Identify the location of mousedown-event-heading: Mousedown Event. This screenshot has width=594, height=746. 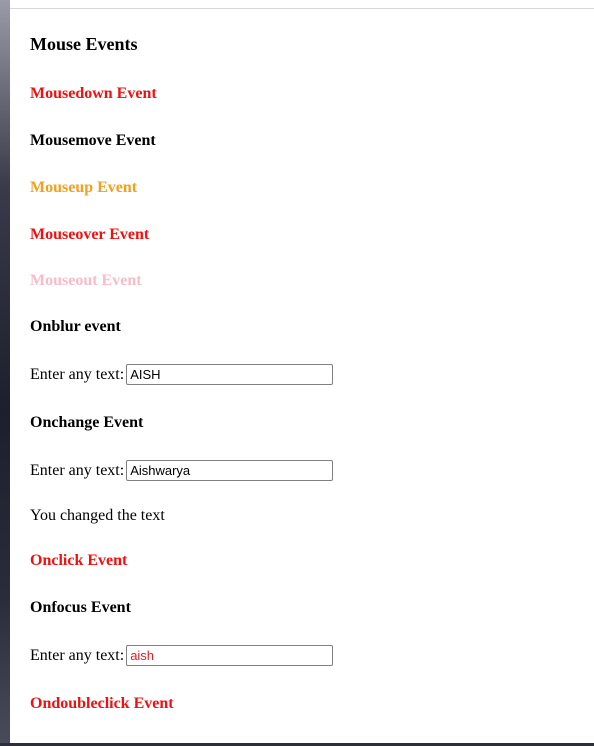
(93, 94).